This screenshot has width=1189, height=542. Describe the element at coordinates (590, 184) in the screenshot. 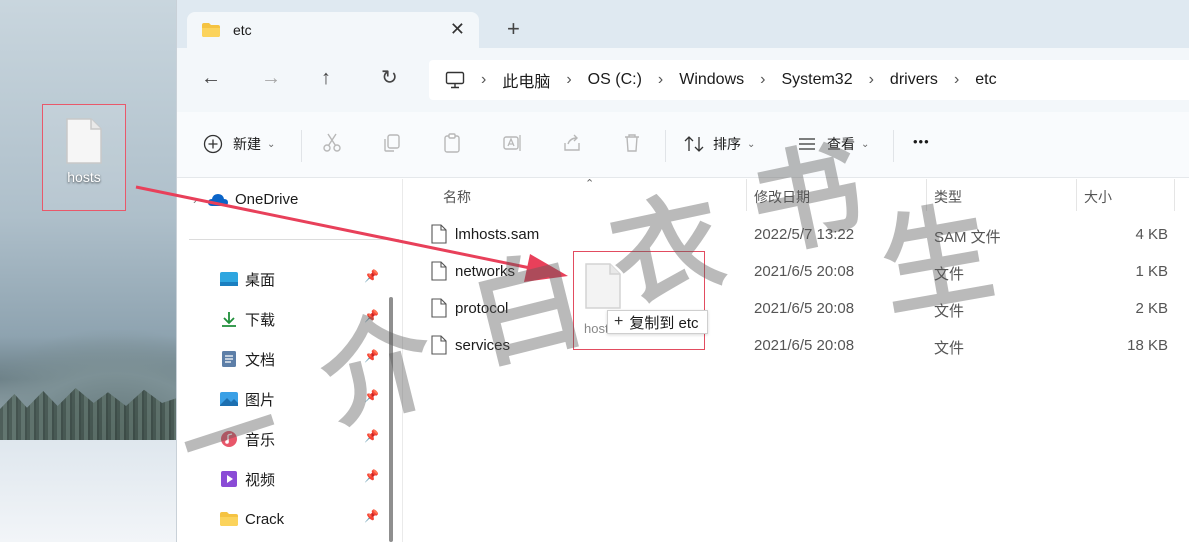

I see `sort-ascending-icon: ⌃` at that location.